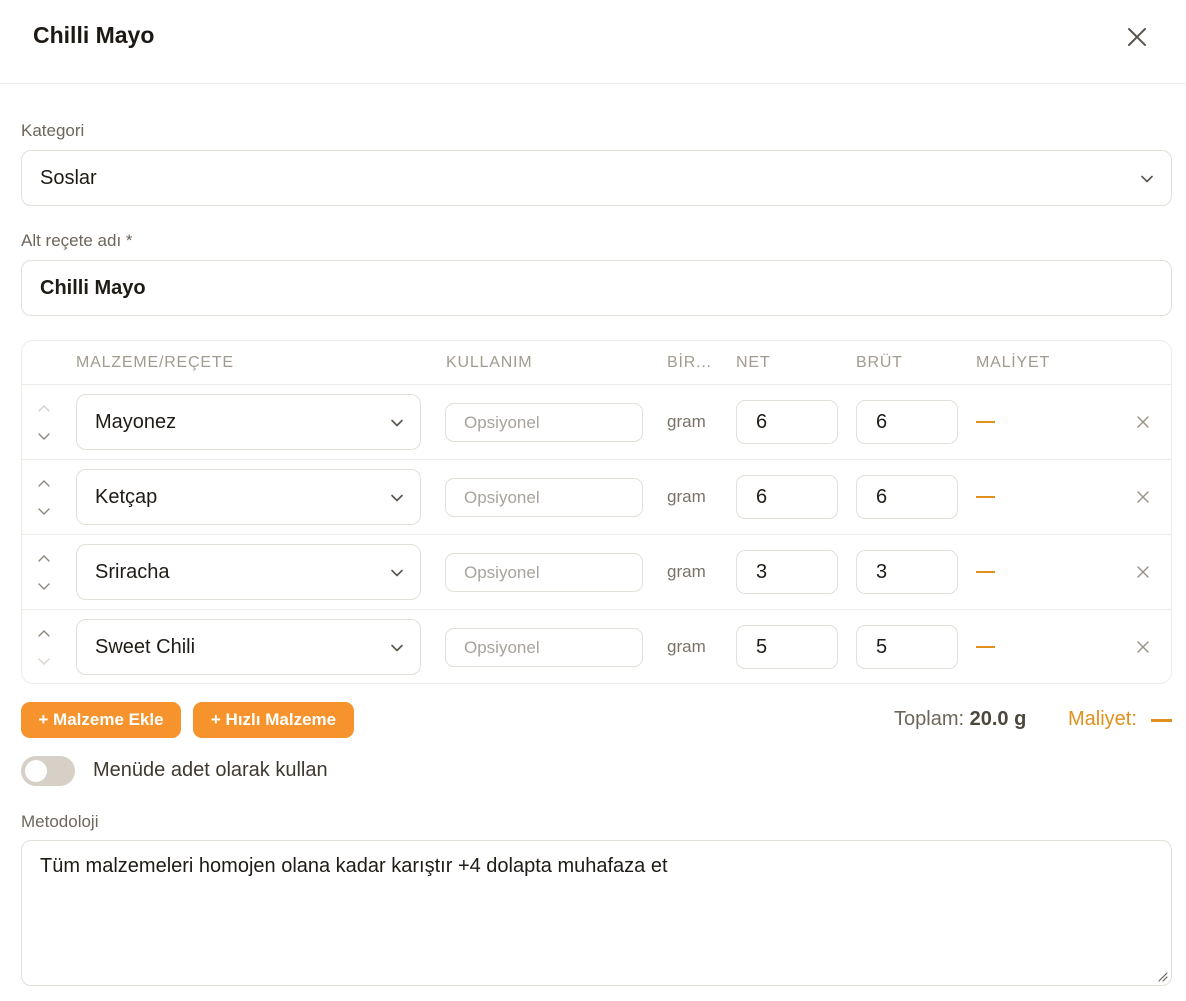  I want to click on count-toggle-label: Menüde adet olarak kullan, so click(210, 770).